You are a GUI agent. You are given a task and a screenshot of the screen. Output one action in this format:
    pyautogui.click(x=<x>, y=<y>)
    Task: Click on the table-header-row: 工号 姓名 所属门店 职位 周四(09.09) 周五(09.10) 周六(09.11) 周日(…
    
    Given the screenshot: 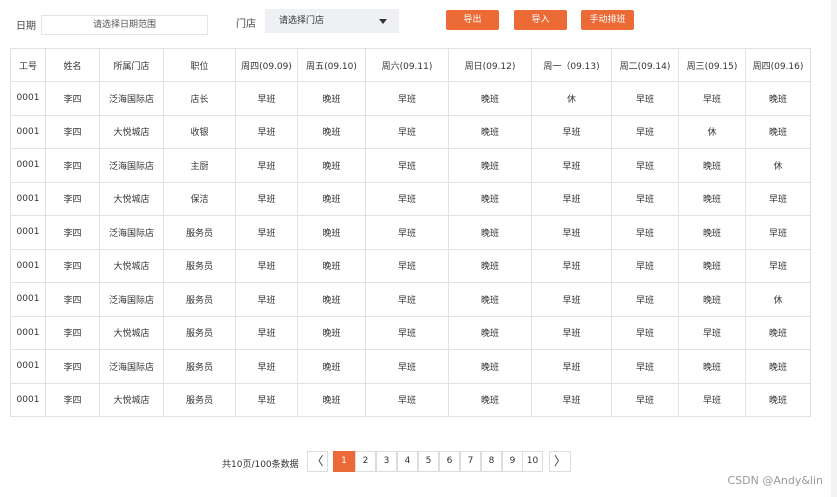 What is the action you would take?
    pyautogui.click(x=410, y=65)
    